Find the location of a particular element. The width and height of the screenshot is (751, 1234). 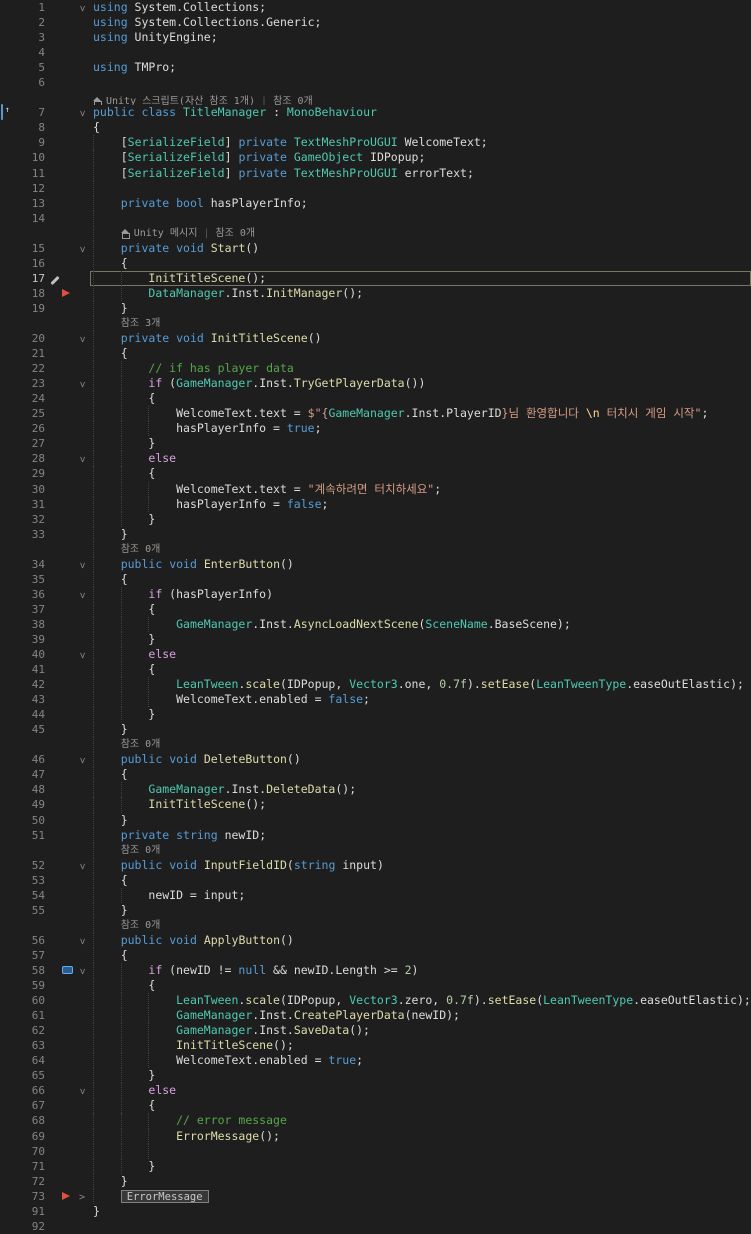

token: DataManager is located at coordinates (186, 293).